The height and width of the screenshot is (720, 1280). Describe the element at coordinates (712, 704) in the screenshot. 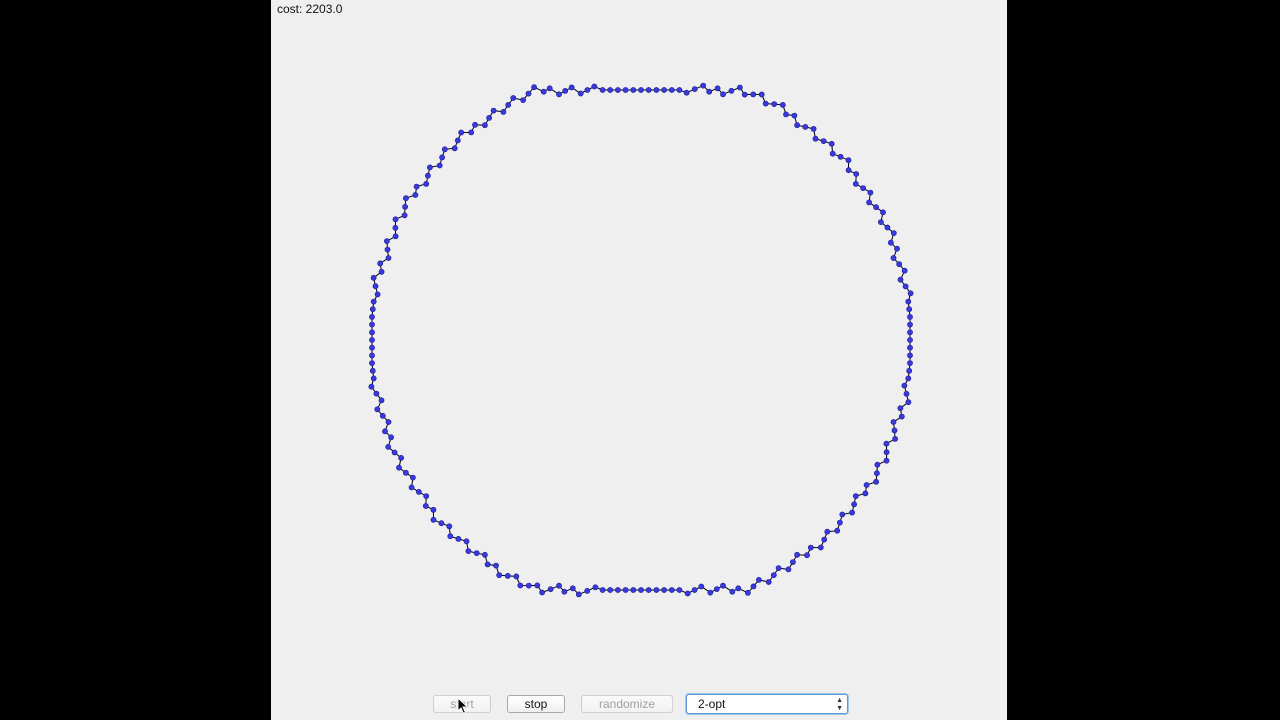

I see `algorithm-selected-value: 2-opt` at that location.